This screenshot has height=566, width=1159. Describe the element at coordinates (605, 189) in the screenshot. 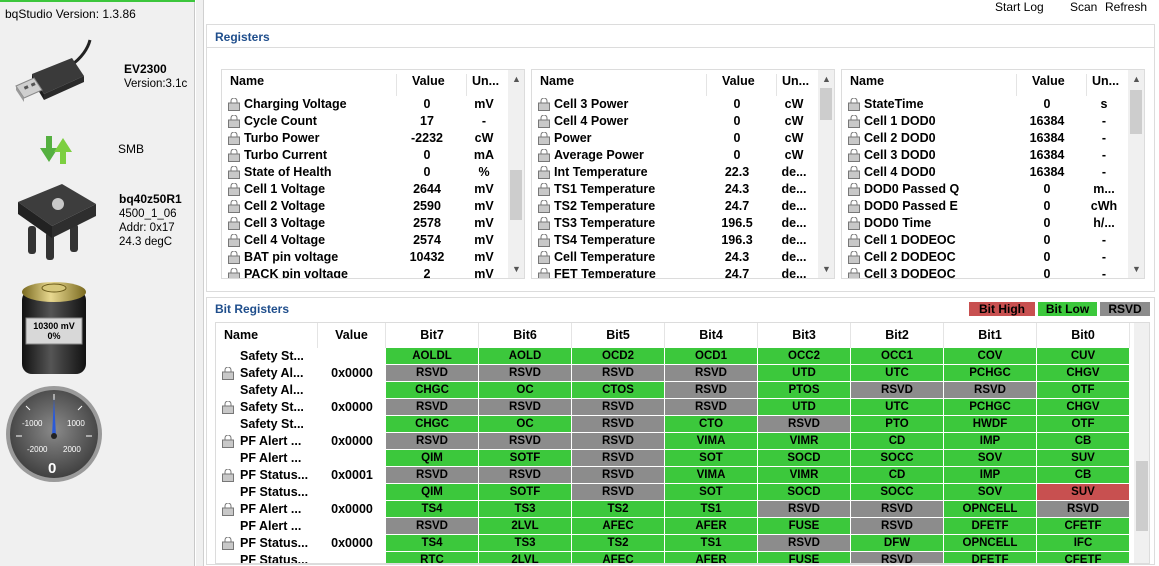

I see `register-name: TS1 Temperature` at that location.